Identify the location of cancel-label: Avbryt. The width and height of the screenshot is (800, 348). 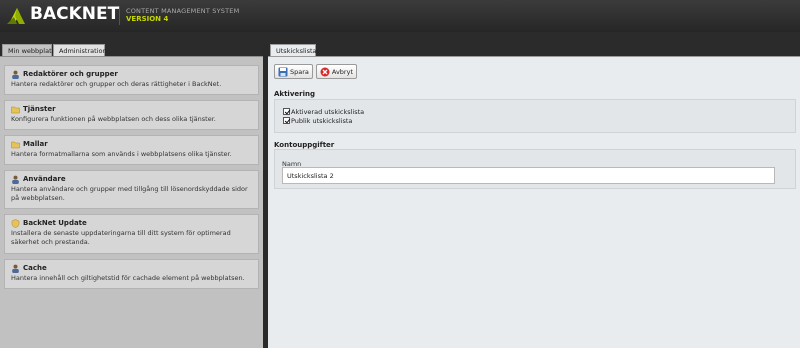
(342, 71).